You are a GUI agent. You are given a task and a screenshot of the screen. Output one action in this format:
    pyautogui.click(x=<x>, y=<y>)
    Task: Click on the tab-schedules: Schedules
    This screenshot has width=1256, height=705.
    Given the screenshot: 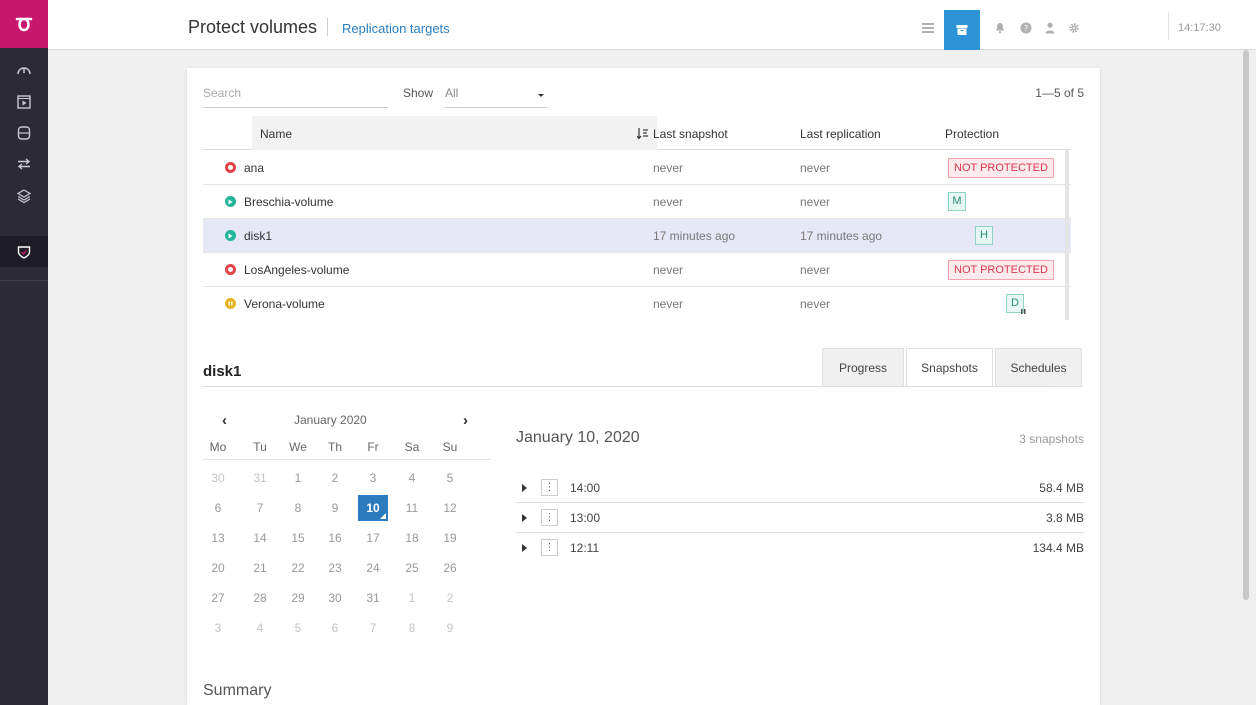 What is the action you would take?
    pyautogui.click(x=1038, y=367)
    